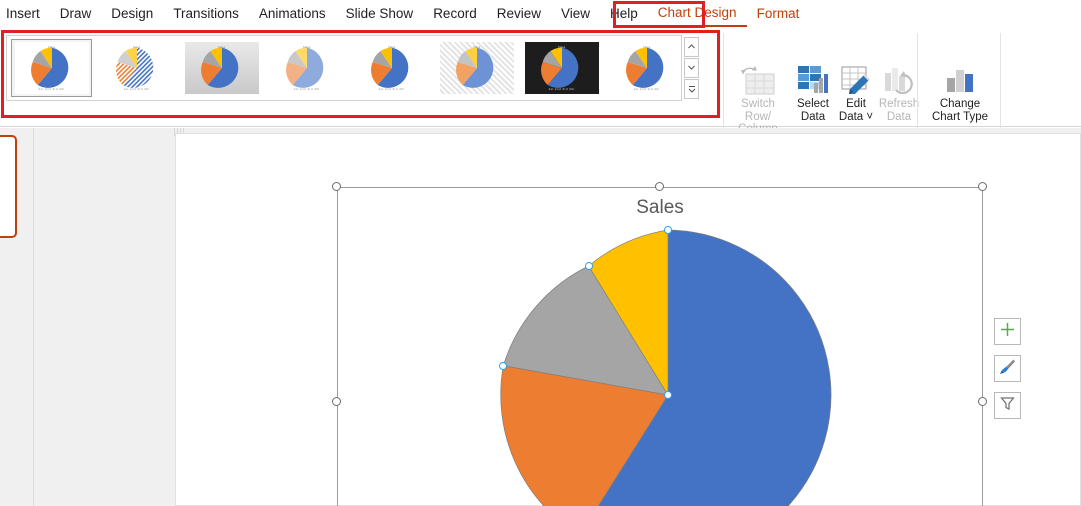 Image resolution: width=1081 pixels, height=506 pixels. I want to click on chart-elements-button, so click(1007, 331).